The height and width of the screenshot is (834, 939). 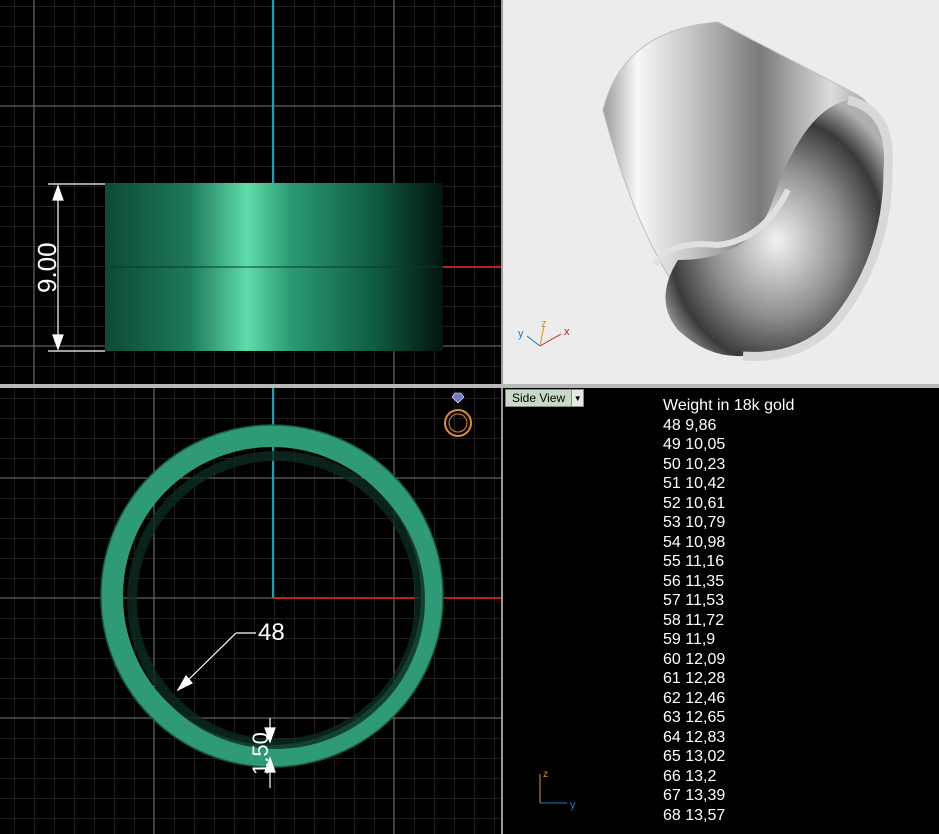 What do you see at coordinates (502, 417) in the screenshot?
I see `viewport-splitter-vertical` at bounding box center [502, 417].